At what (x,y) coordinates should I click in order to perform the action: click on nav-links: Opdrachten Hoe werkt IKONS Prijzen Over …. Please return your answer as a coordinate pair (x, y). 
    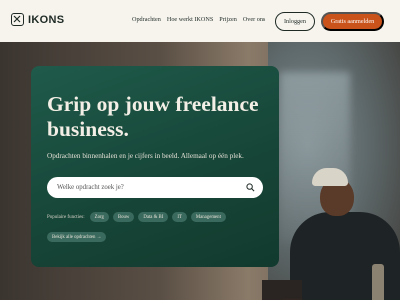
    Looking at the image, I should click on (198, 19).